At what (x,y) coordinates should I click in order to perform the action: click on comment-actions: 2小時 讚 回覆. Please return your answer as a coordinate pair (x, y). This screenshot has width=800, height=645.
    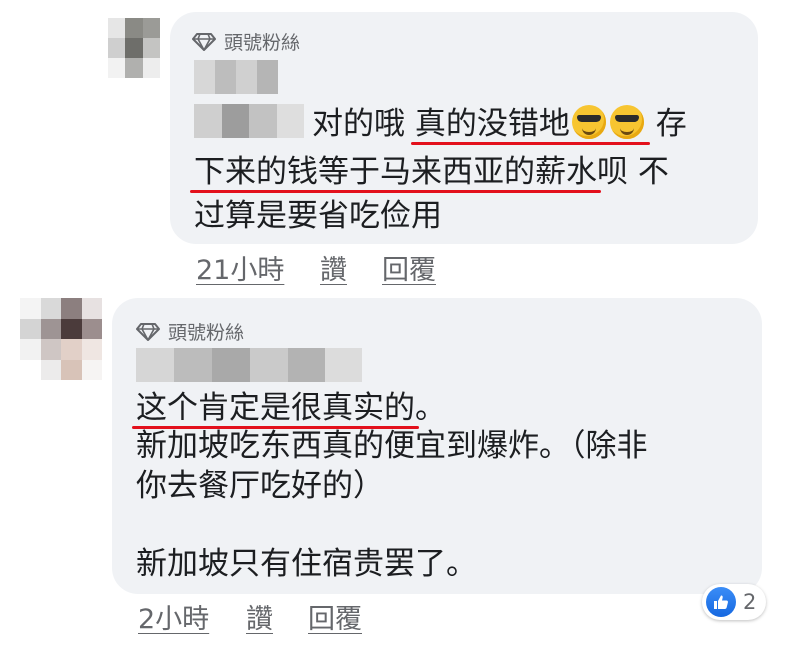
    Looking at the image, I should click on (288, 616).